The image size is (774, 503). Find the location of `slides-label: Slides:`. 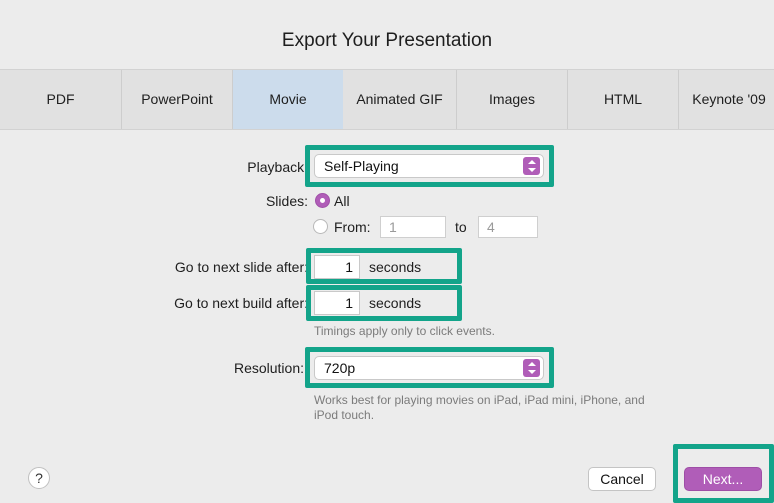

slides-label: Slides: is located at coordinates (286, 201).